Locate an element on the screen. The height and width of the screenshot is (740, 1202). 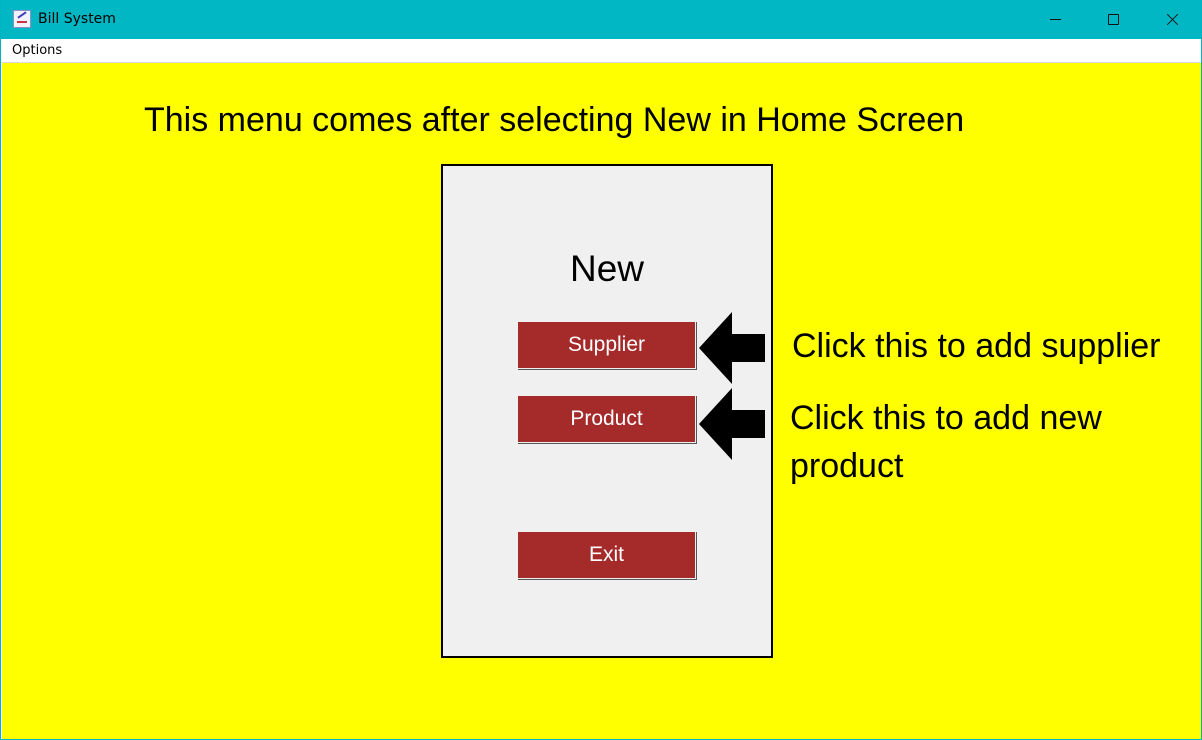
product-annotation: Click this to add new product is located at coordinates (946, 442).